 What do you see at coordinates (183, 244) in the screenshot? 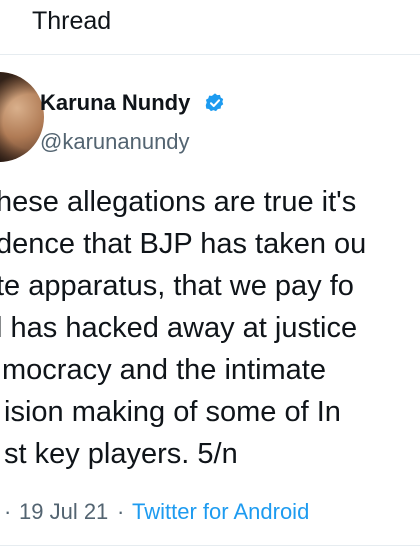
I see `tweet-text-line: dence that BJP has taken ou` at bounding box center [183, 244].